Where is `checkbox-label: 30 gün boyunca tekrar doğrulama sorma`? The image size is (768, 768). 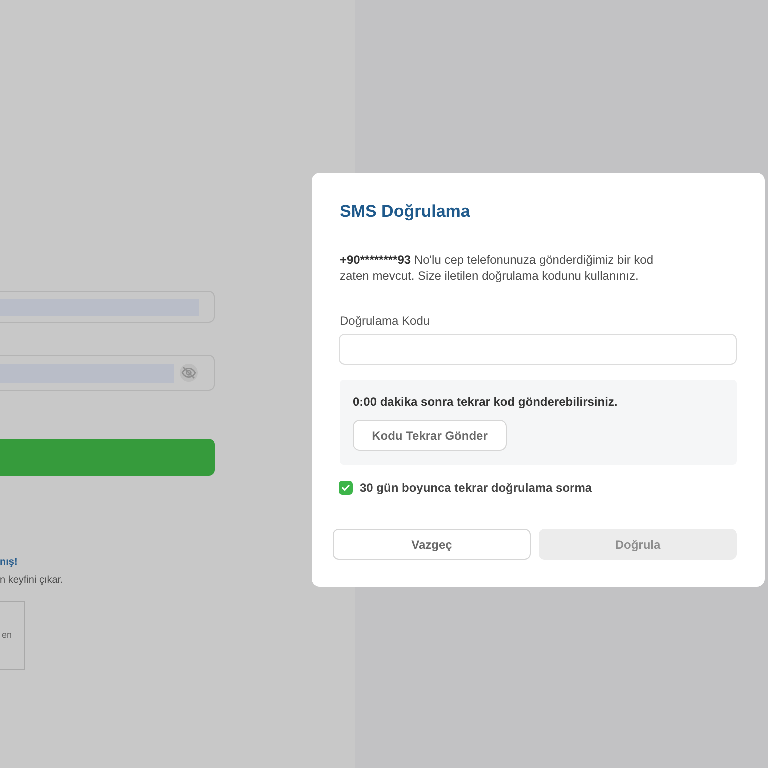 checkbox-label: 30 gün boyunca tekrar doğrulama sorma is located at coordinates (476, 488).